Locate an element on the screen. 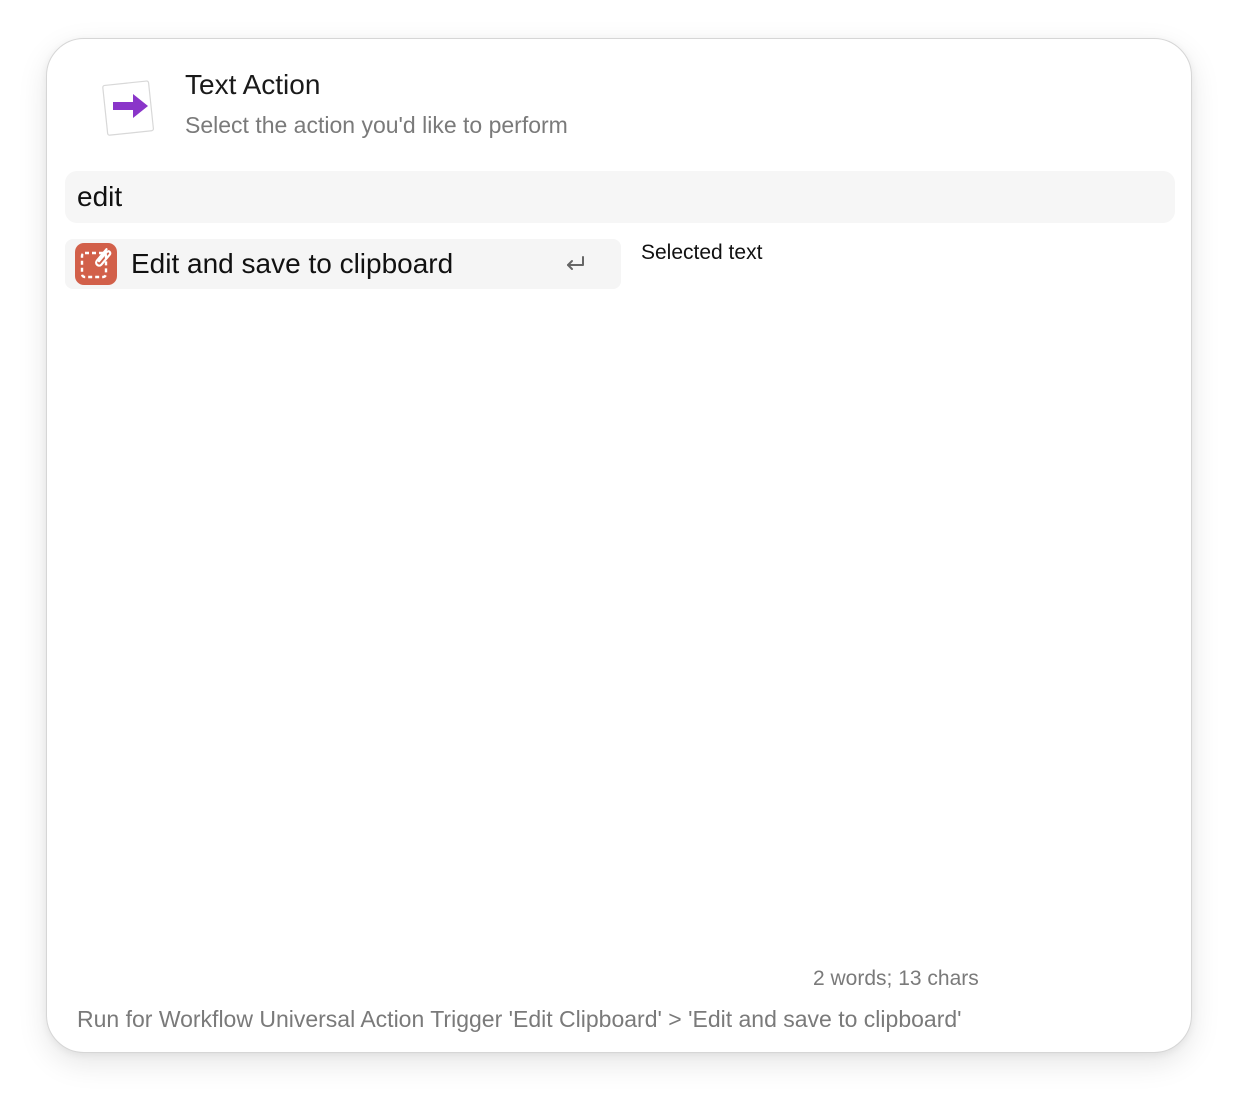 The height and width of the screenshot is (1108, 1238). text-action-arrow-icon is located at coordinates (129, 107).